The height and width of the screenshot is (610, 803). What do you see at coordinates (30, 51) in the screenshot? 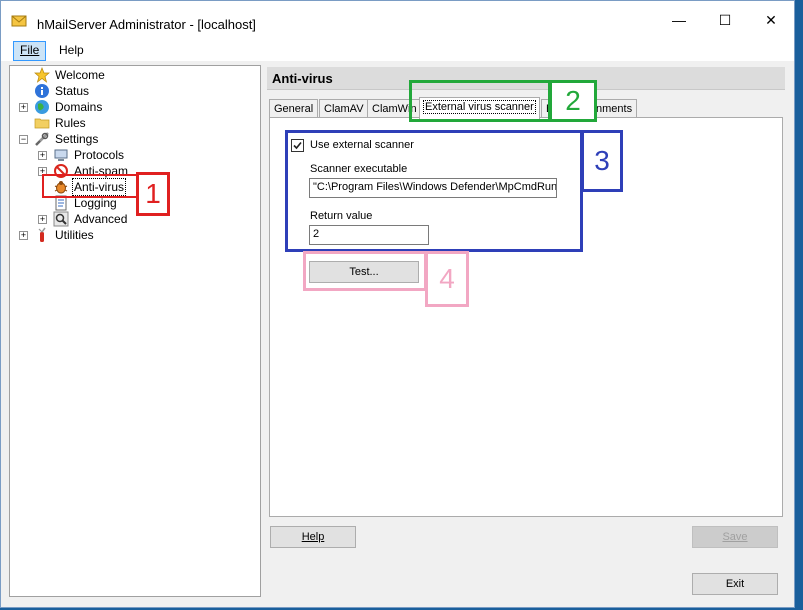
I see `menu-file: File` at bounding box center [30, 51].